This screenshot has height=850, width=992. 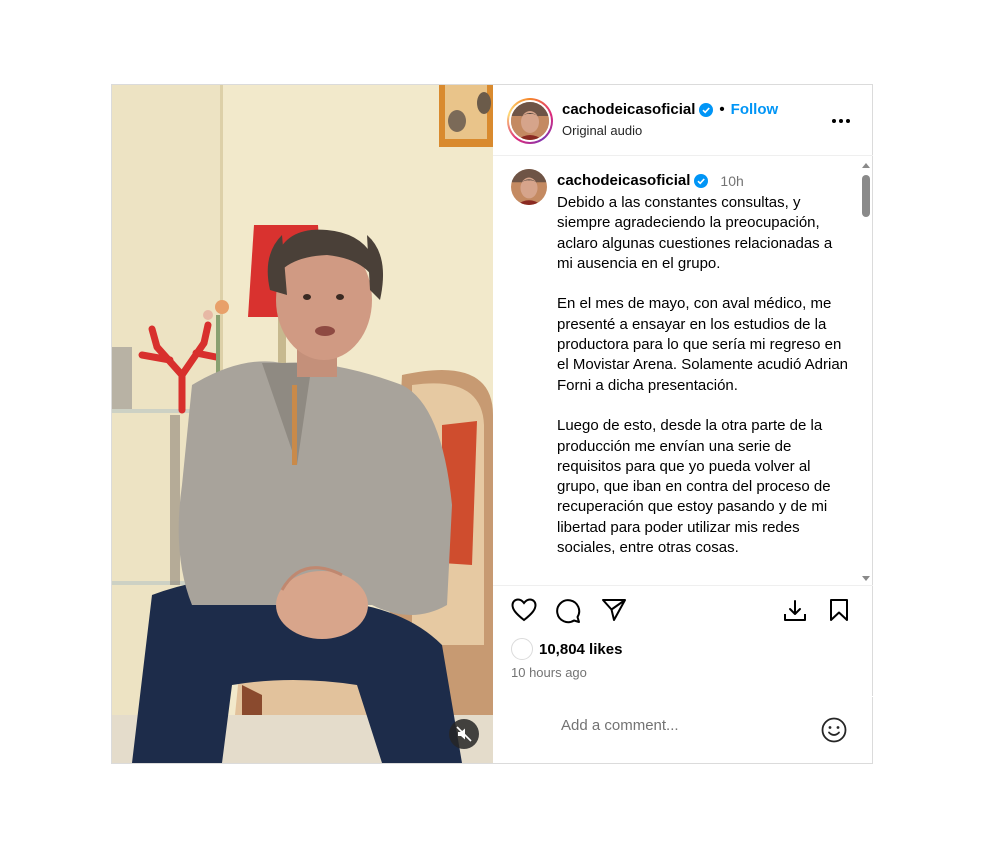 I want to click on header-username: cachodeicasoficial, so click(x=628, y=109).